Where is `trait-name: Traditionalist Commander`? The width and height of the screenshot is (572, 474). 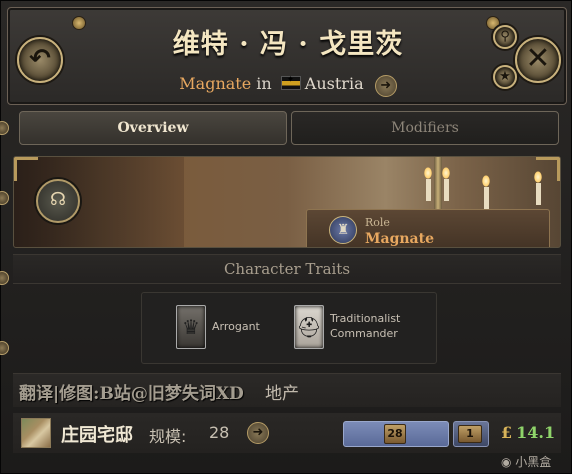 trait-name: Traditionalist Commander is located at coordinates (365, 326).